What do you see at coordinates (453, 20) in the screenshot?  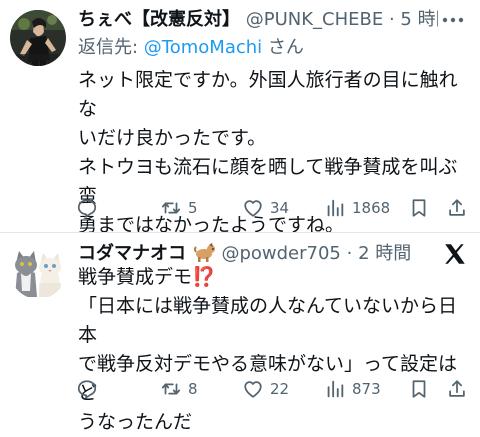 I see `more-icon` at bounding box center [453, 20].